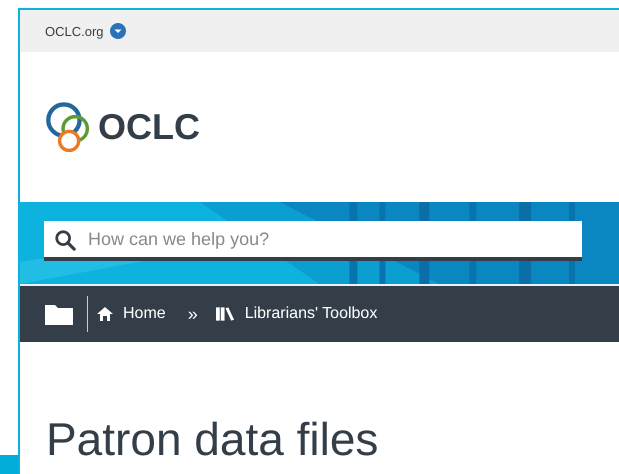  What do you see at coordinates (144, 314) in the screenshot?
I see `breadcrumb-link: Home` at bounding box center [144, 314].